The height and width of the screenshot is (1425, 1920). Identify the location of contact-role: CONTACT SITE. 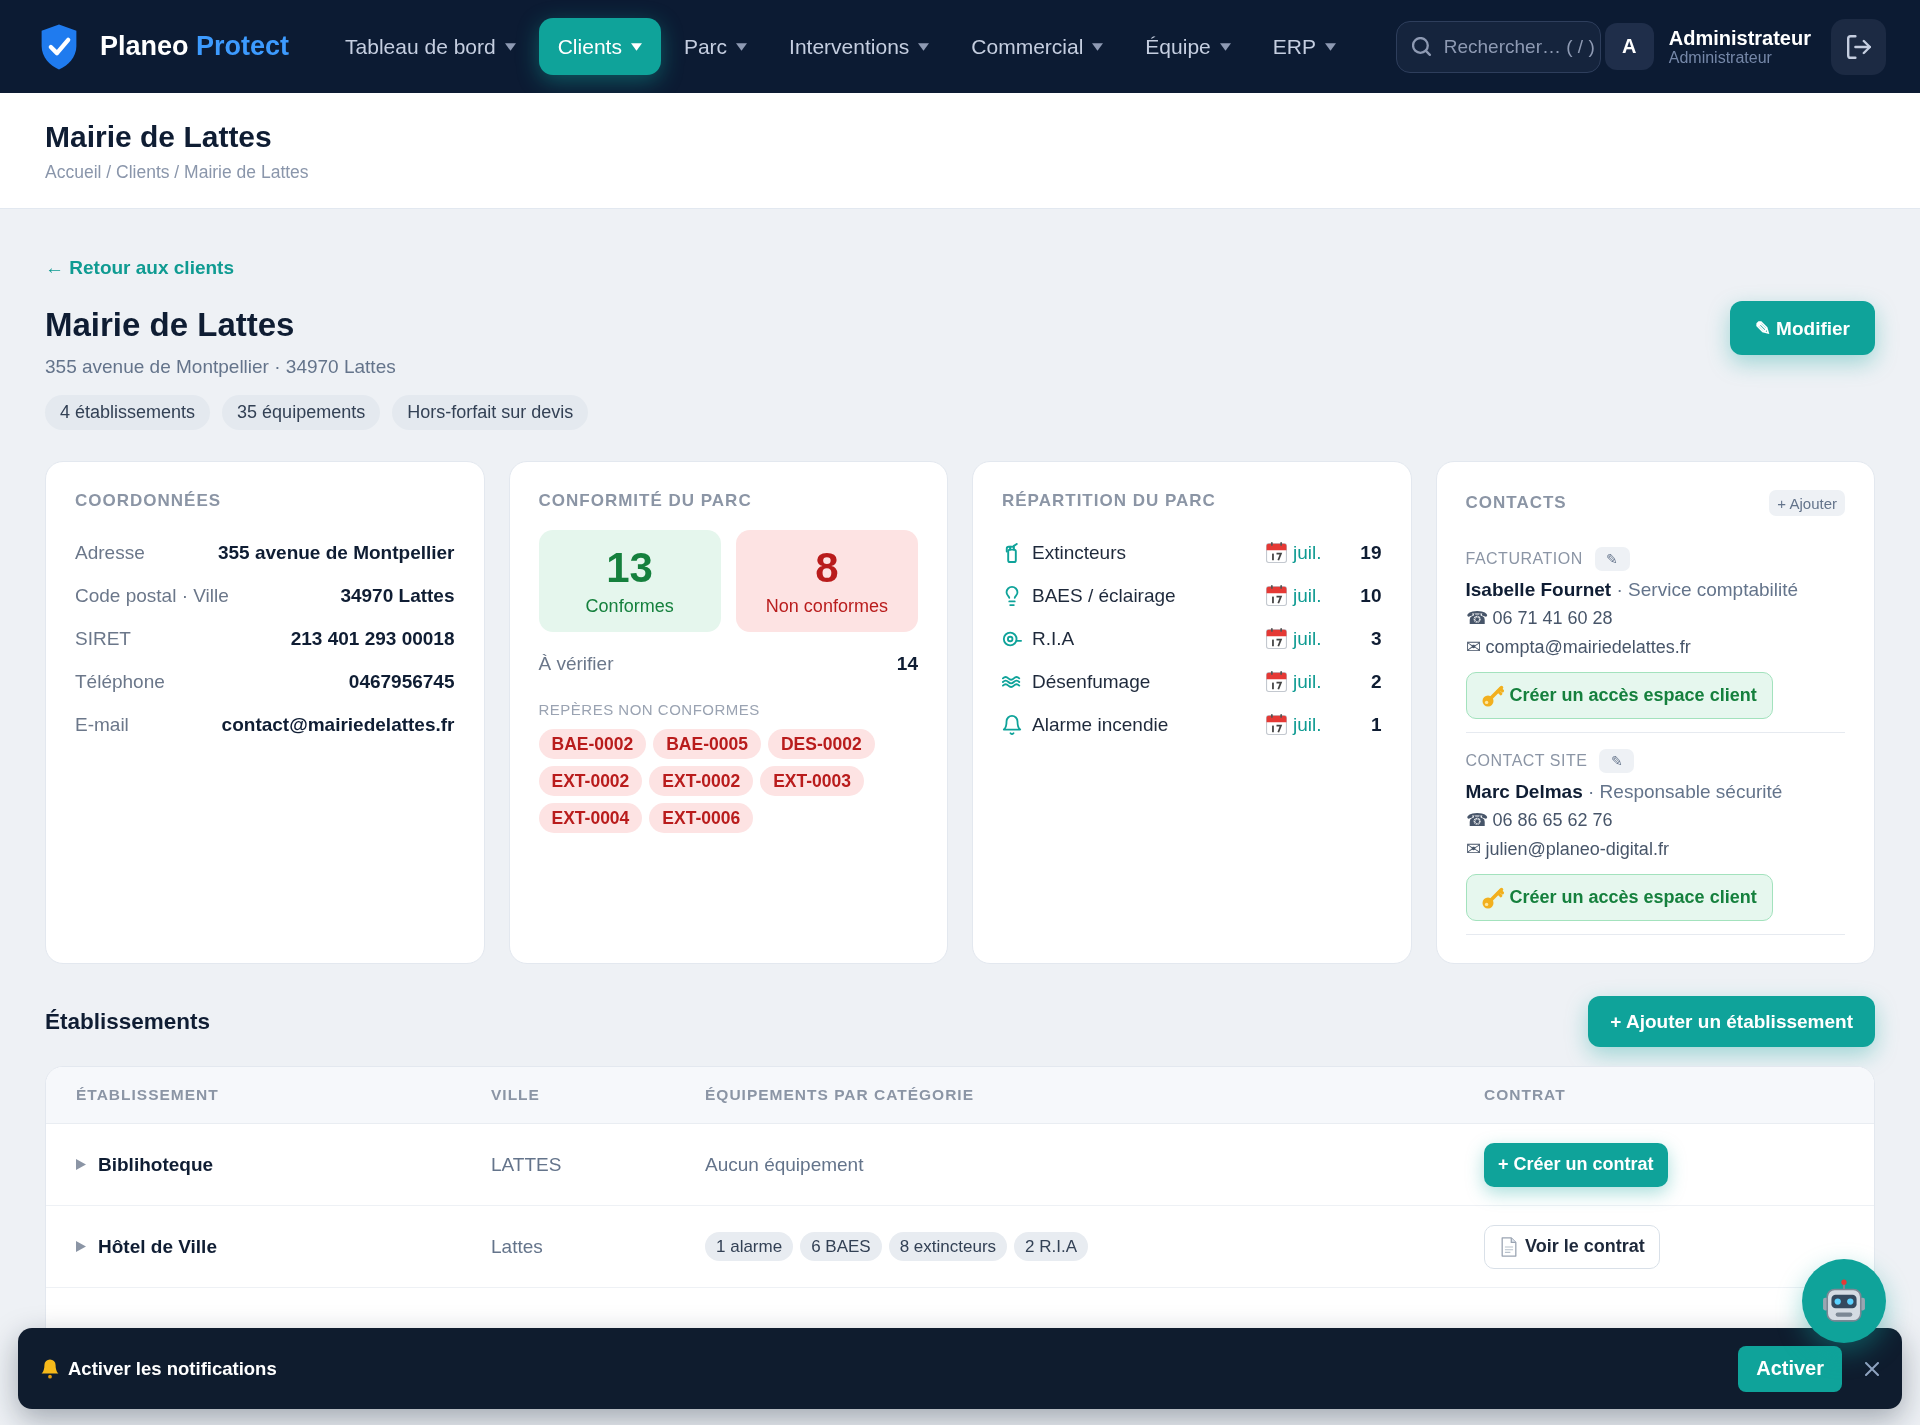
(1526, 761).